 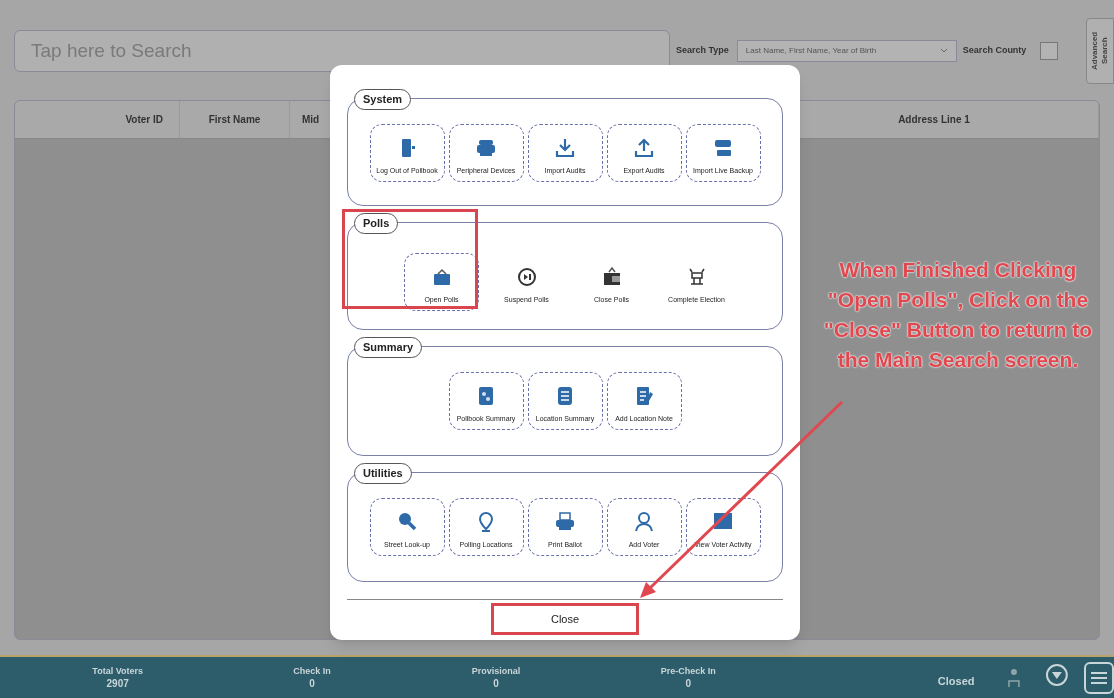 What do you see at coordinates (688, 670) in the screenshot?
I see `stat-label: Pre-Check In` at bounding box center [688, 670].